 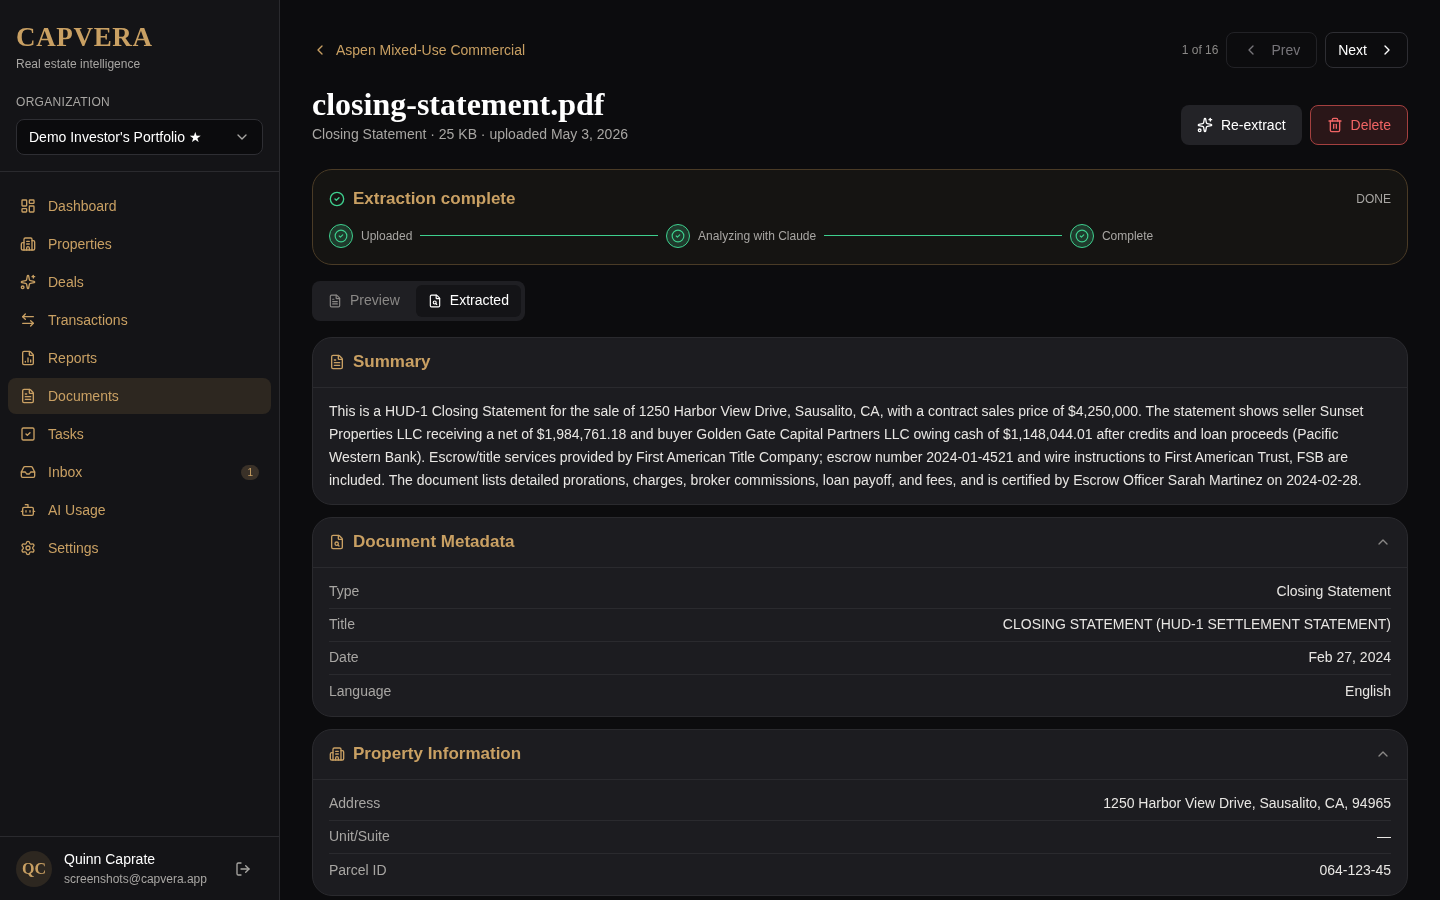 What do you see at coordinates (344, 657) in the screenshot?
I see `field-label: Date` at bounding box center [344, 657].